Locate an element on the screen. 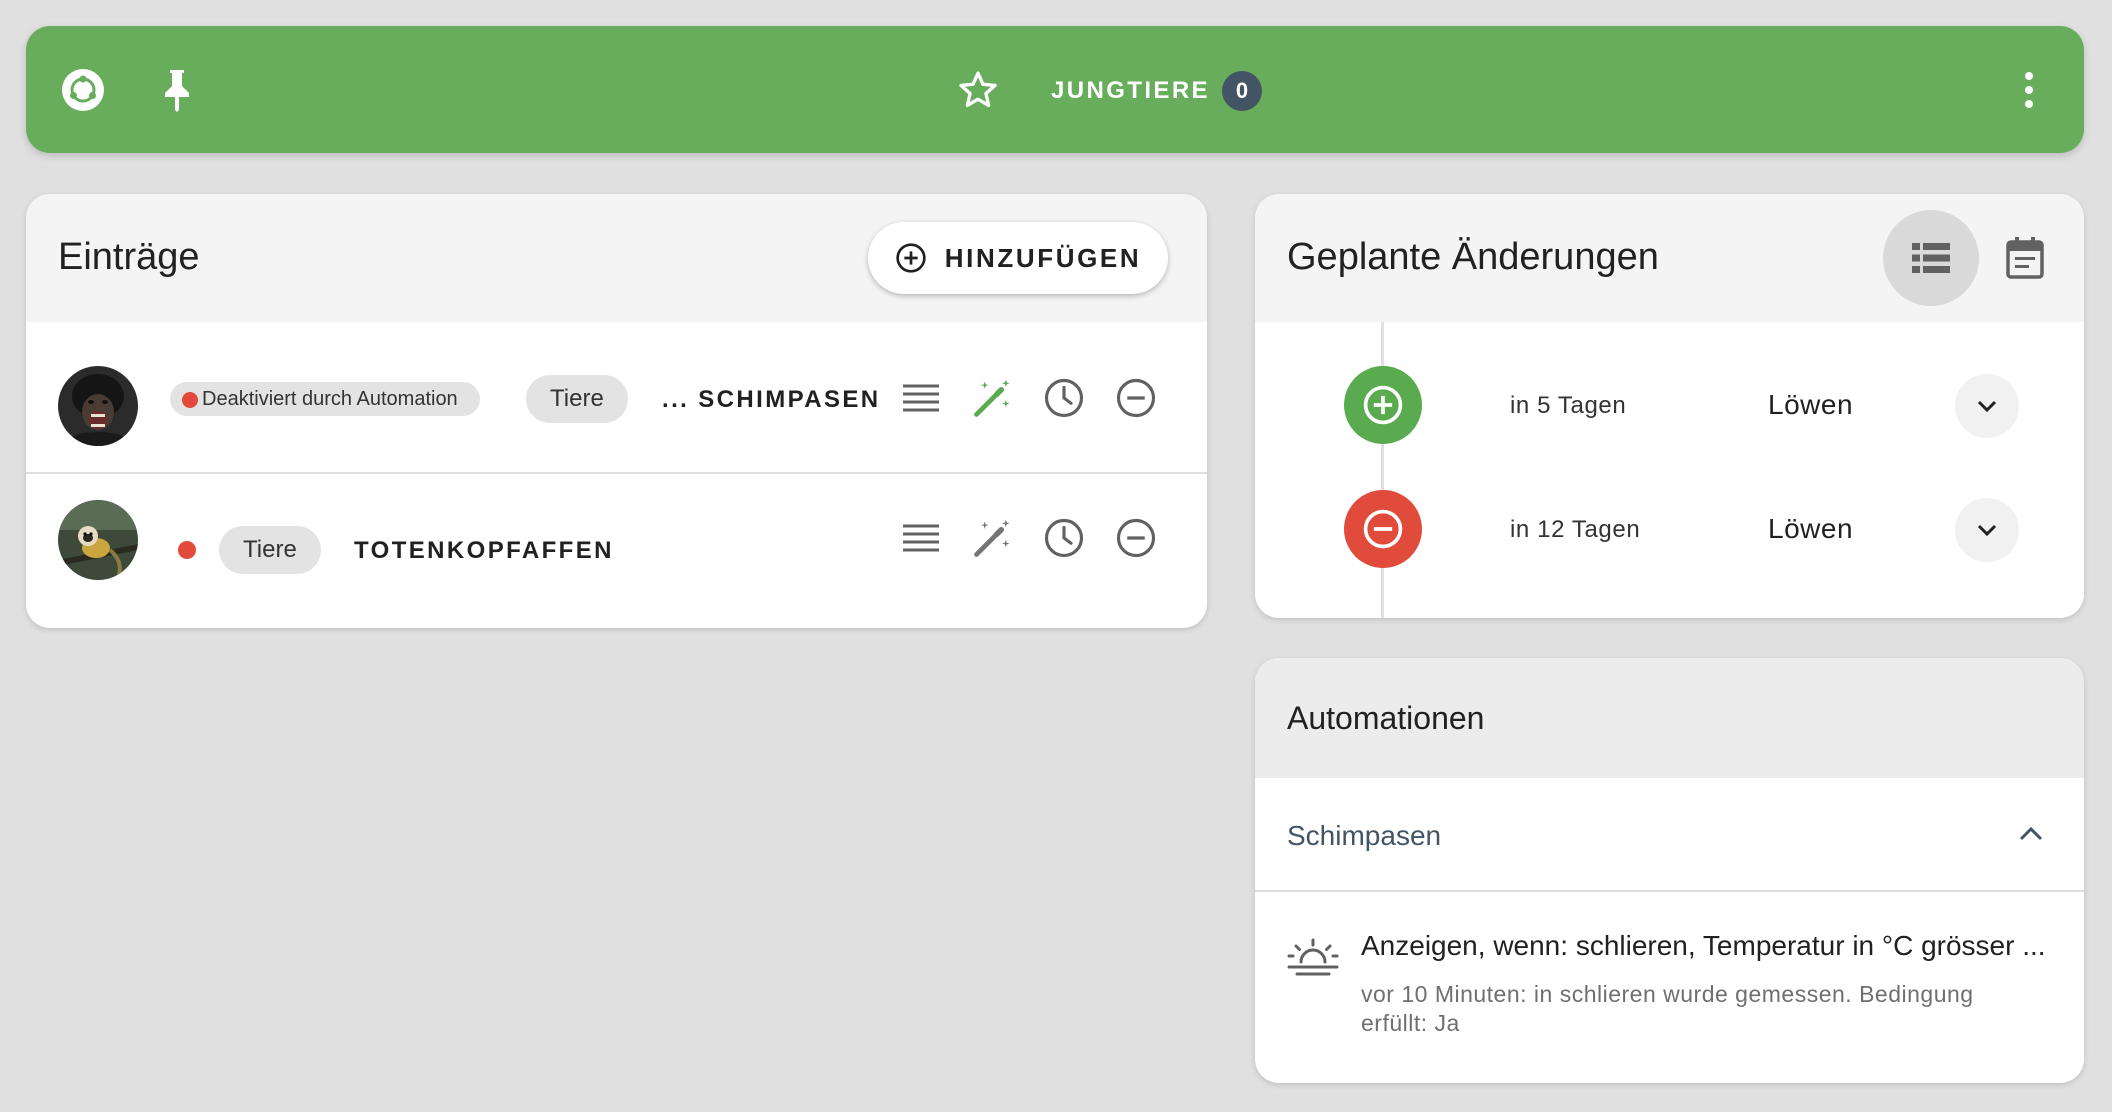  automations-title: Automationen is located at coordinates (1386, 718).